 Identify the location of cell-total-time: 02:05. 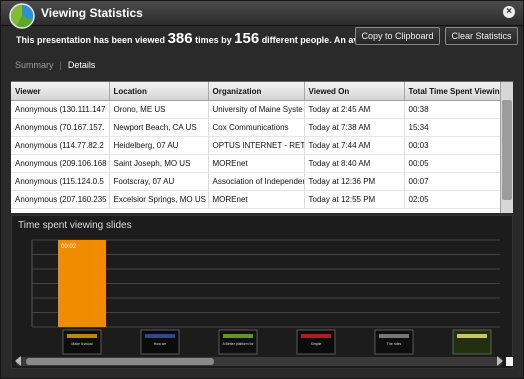
(453, 199).